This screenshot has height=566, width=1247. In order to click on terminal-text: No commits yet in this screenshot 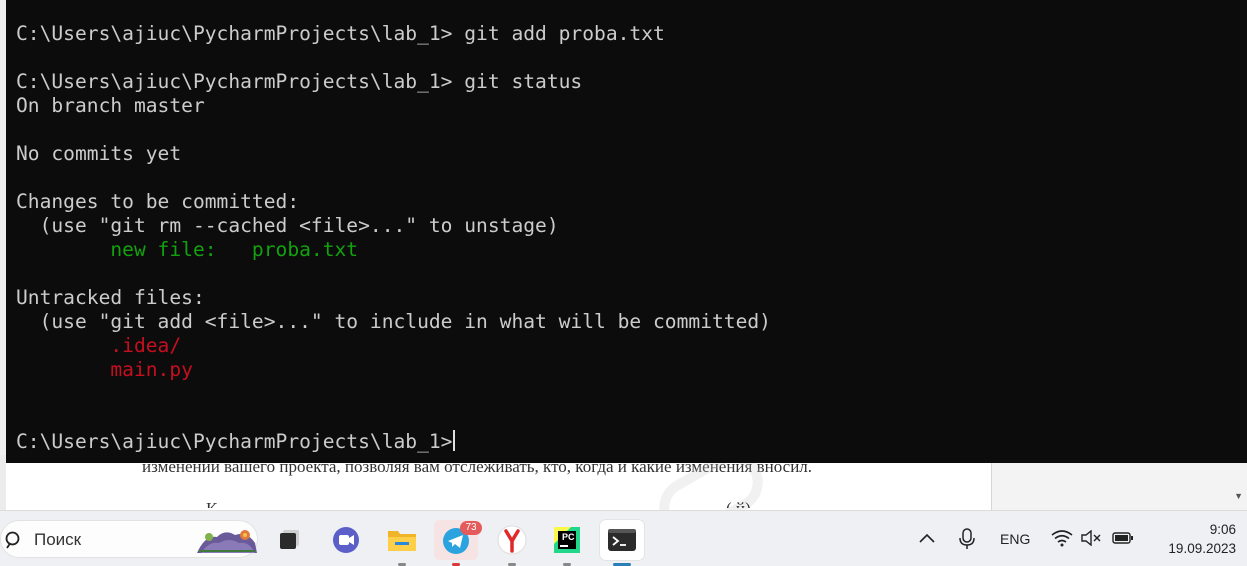, I will do `click(99, 153)`.